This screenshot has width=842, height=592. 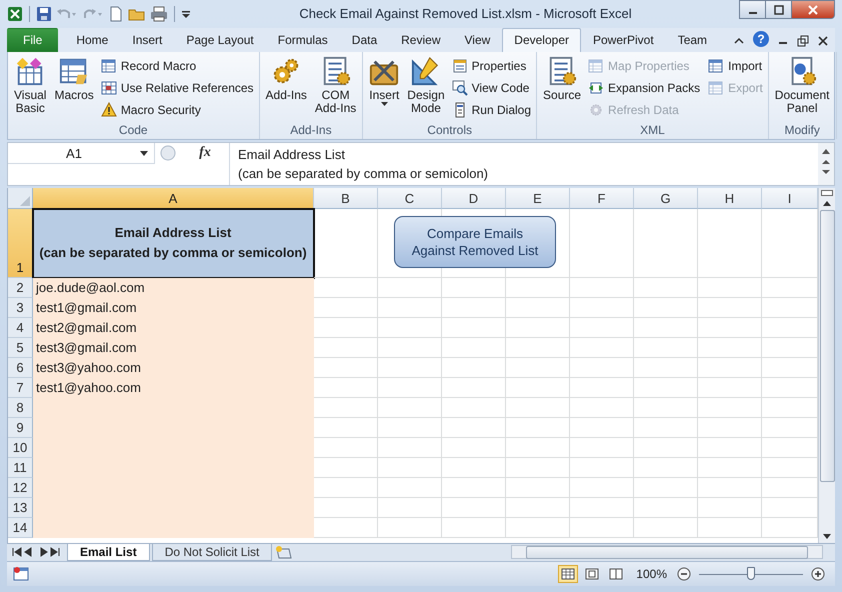 I want to click on row-header: 1, so click(x=20, y=243).